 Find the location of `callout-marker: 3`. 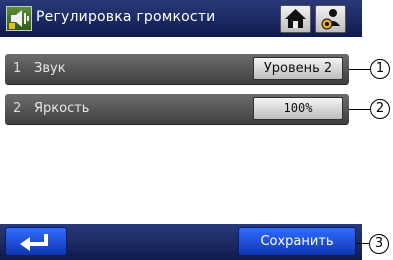

callout-marker: 3 is located at coordinates (379, 244).